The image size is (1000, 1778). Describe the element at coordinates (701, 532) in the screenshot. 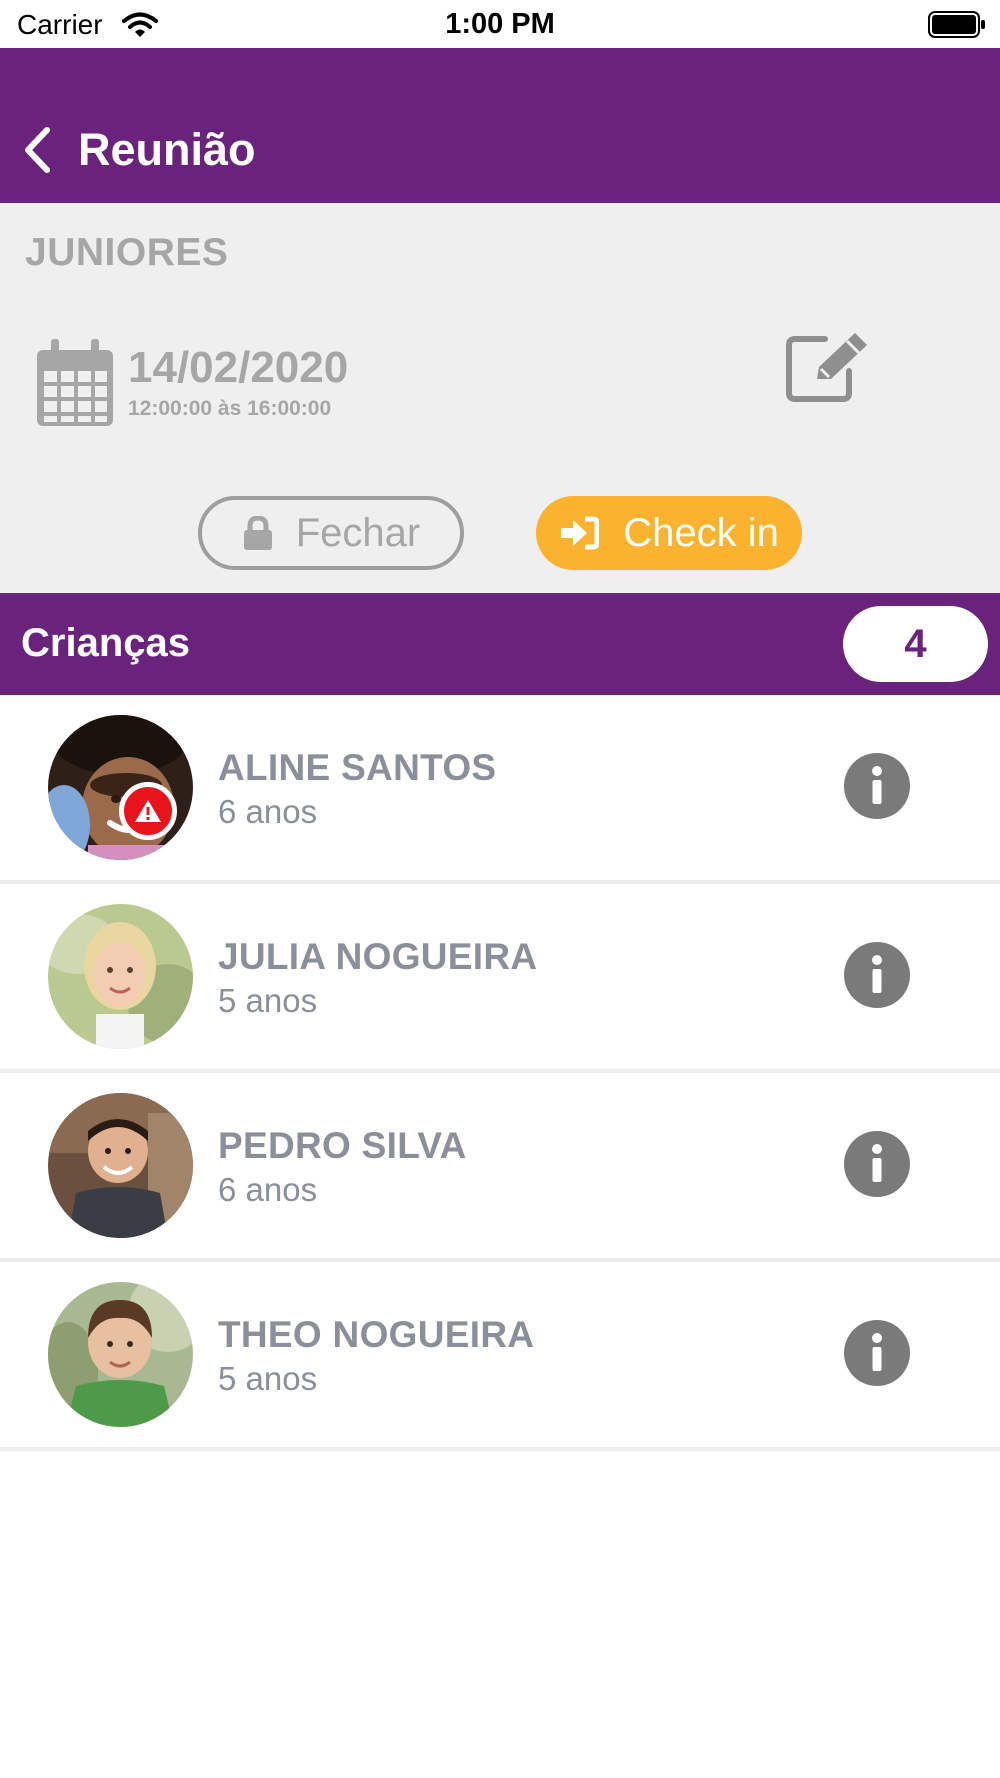

I see `check-in-label: Check in` at that location.